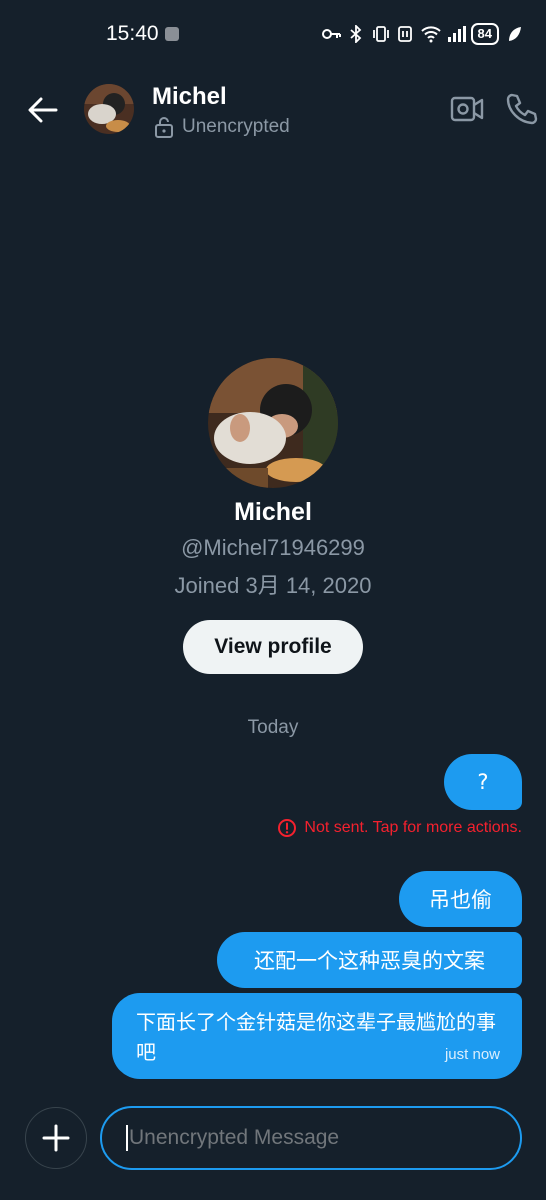 The width and height of the screenshot is (546, 1200). What do you see at coordinates (514, 34) in the screenshot?
I see `leaf-icon` at bounding box center [514, 34].